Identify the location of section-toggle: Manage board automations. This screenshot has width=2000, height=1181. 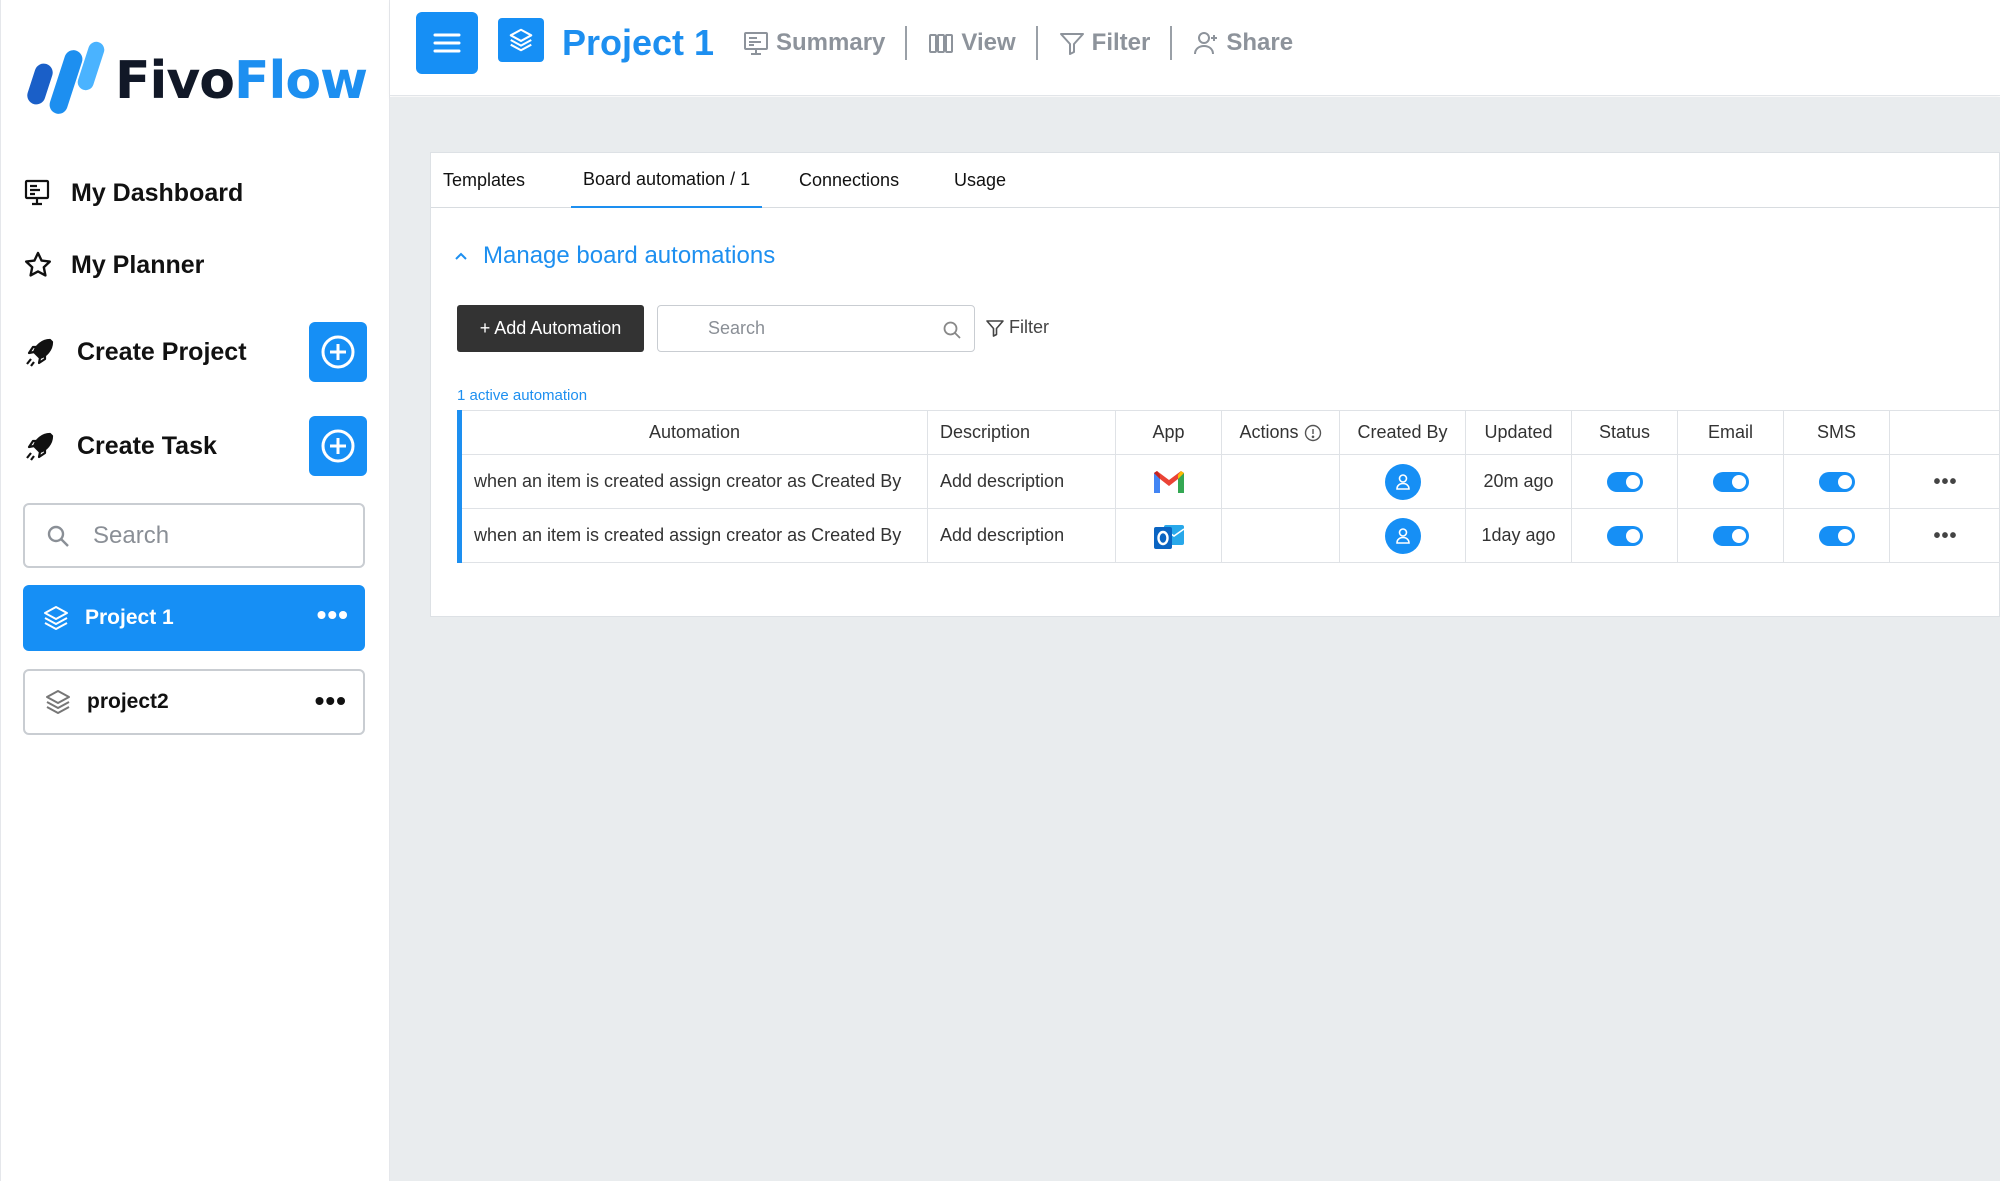
(614, 256).